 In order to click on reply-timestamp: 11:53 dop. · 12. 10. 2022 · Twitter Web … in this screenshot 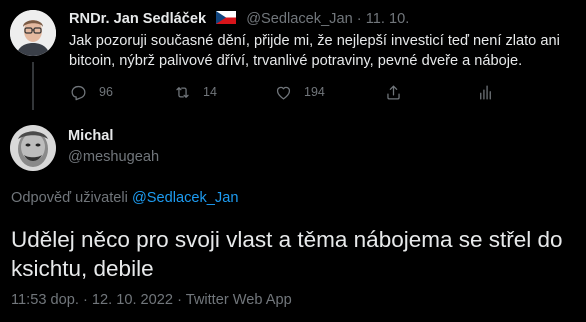, I will do `click(151, 300)`.